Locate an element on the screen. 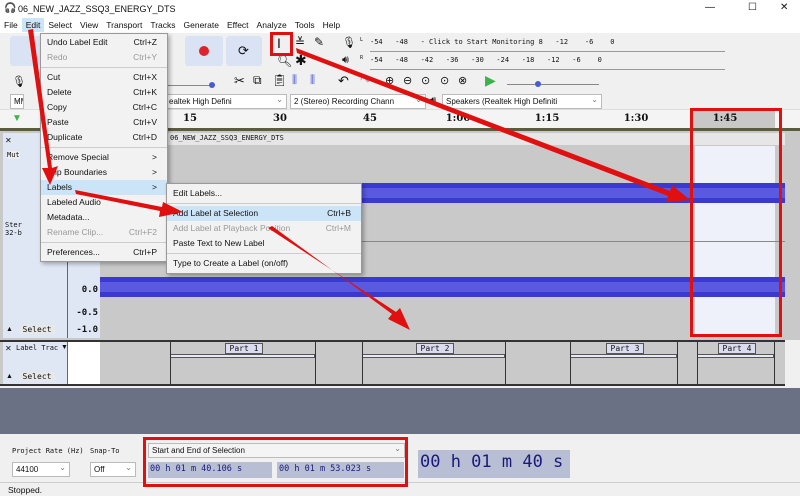 The image size is (800, 496). arrow-to-label-track is located at coordinates (339, 278).